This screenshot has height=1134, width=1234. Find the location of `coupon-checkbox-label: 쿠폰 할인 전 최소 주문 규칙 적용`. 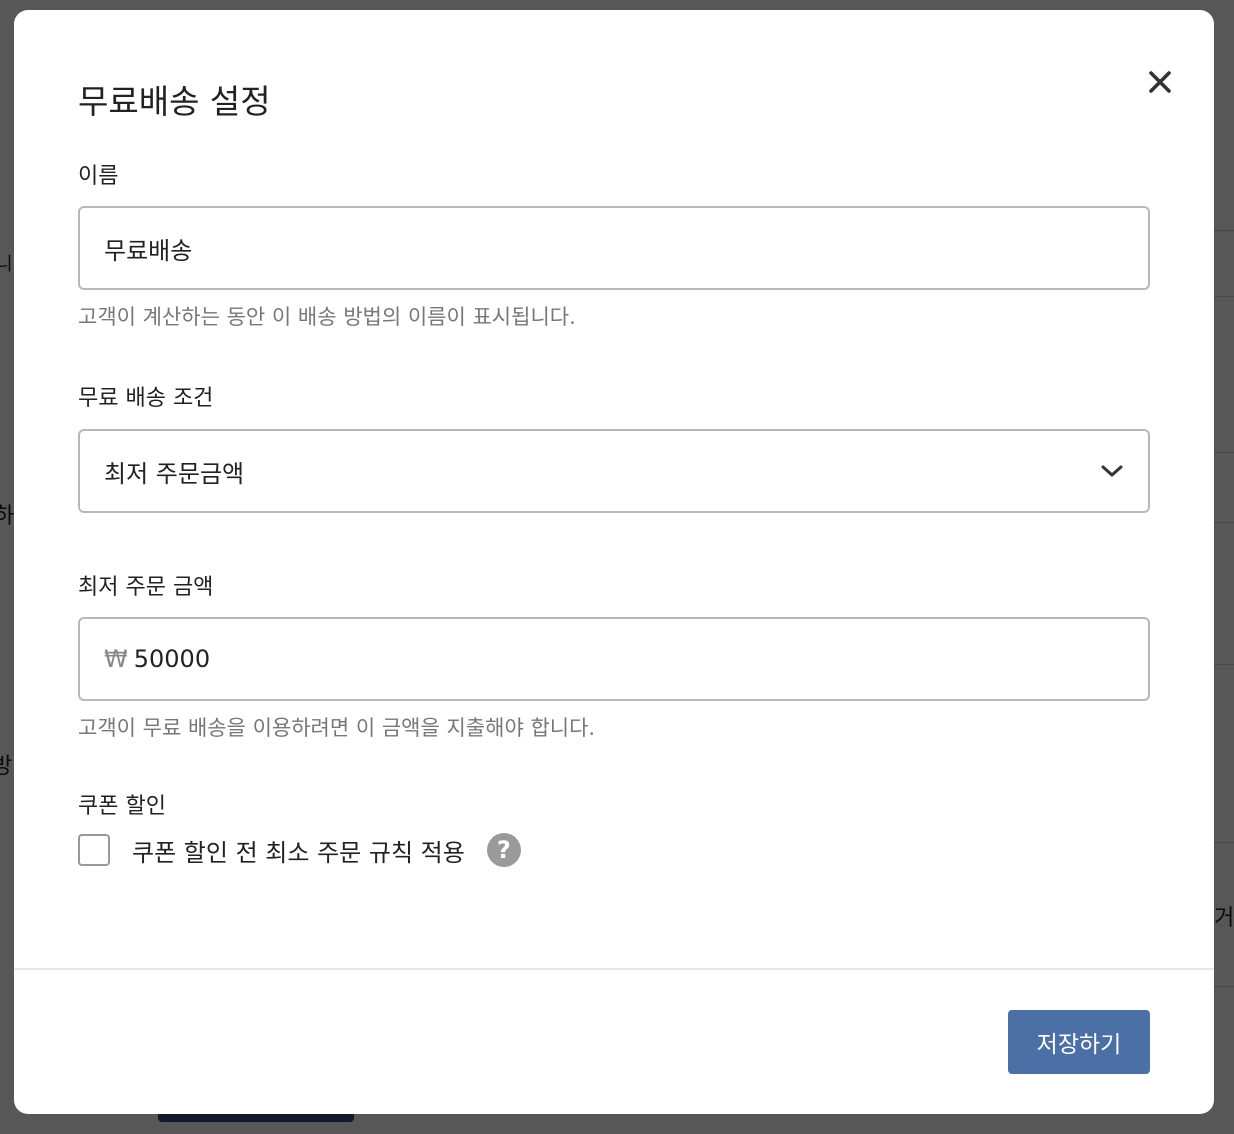

coupon-checkbox-label: 쿠폰 할인 전 최소 주문 규칙 적용 is located at coordinates (298, 850).